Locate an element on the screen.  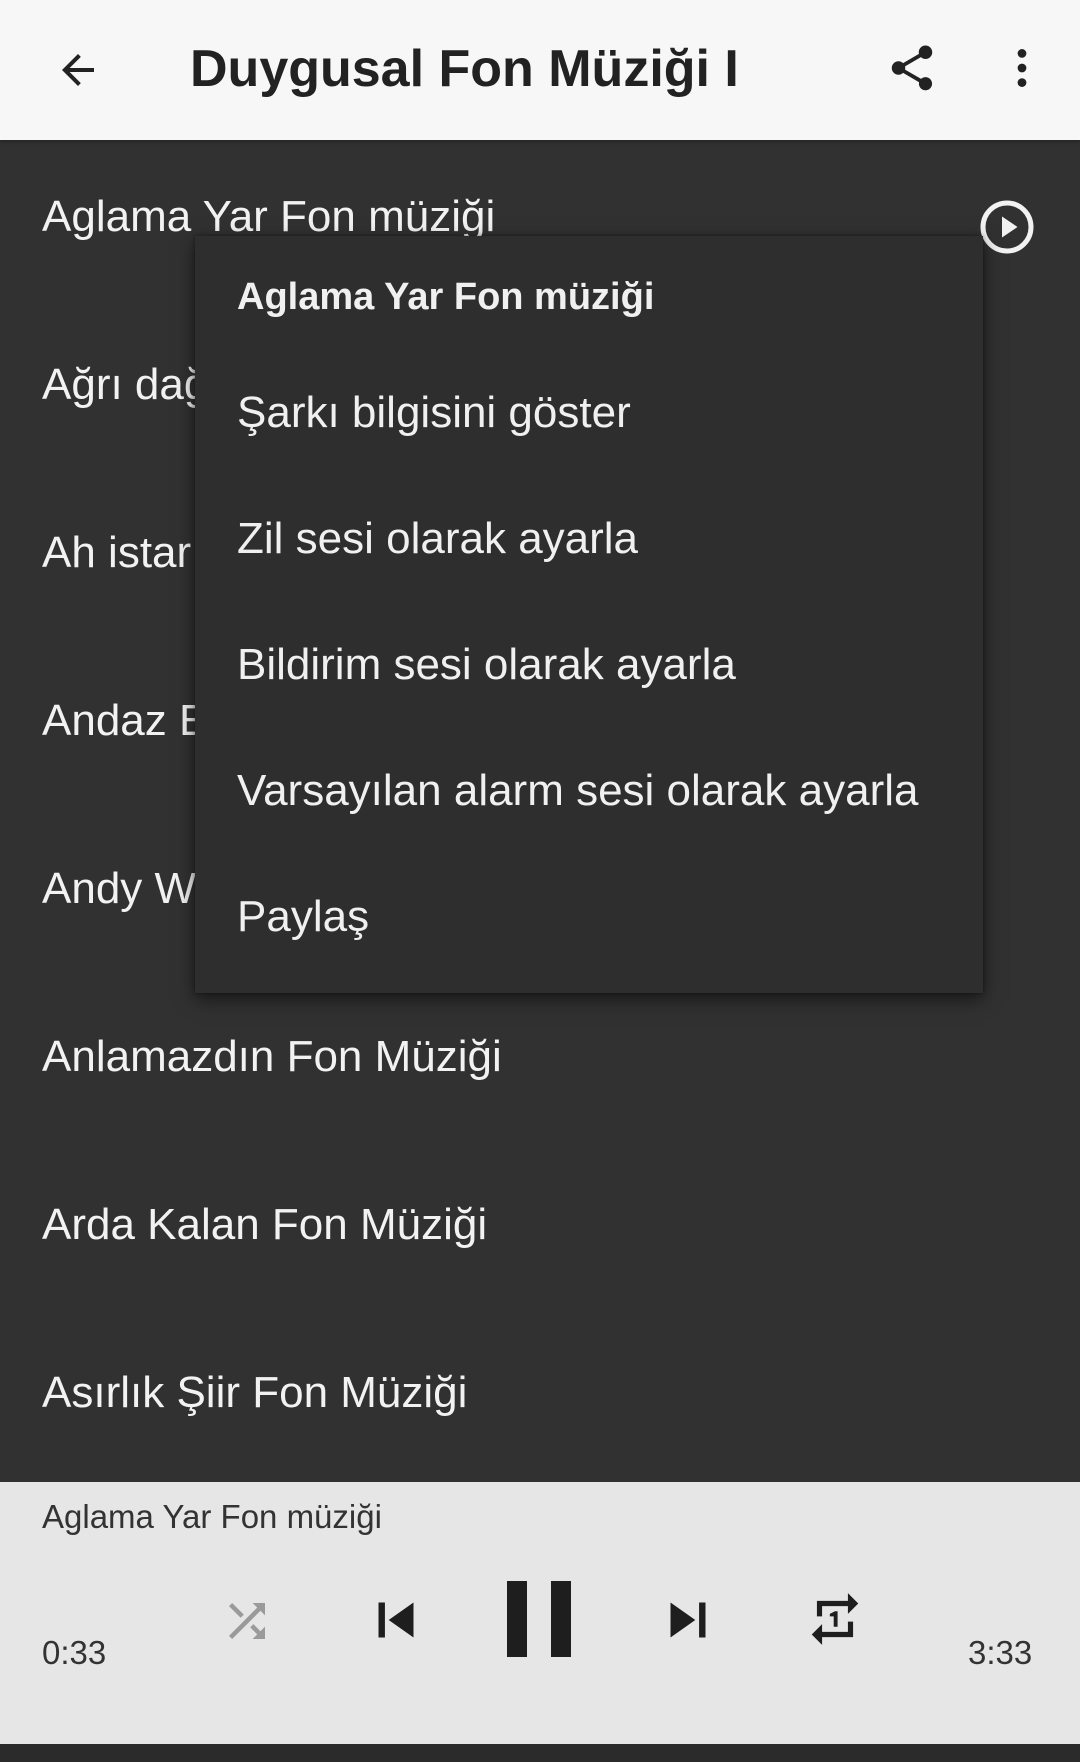
share-icon is located at coordinates (912, 68).